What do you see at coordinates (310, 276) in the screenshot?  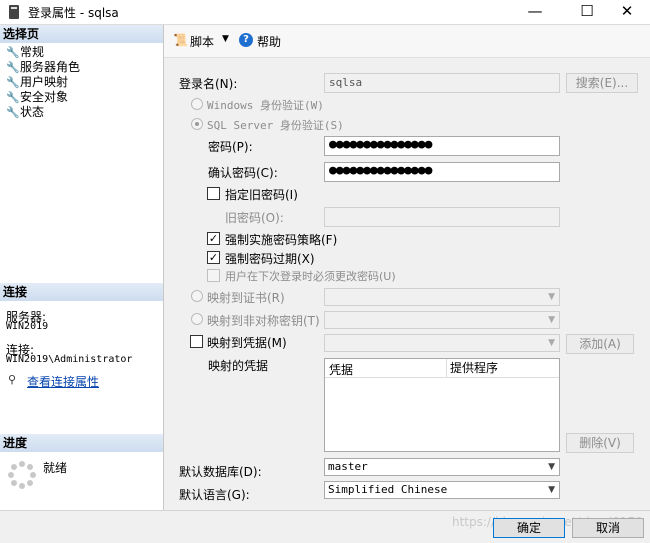 I see `must-change-label: 用户在下次登录时必须更改密码(U)` at bounding box center [310, 276].